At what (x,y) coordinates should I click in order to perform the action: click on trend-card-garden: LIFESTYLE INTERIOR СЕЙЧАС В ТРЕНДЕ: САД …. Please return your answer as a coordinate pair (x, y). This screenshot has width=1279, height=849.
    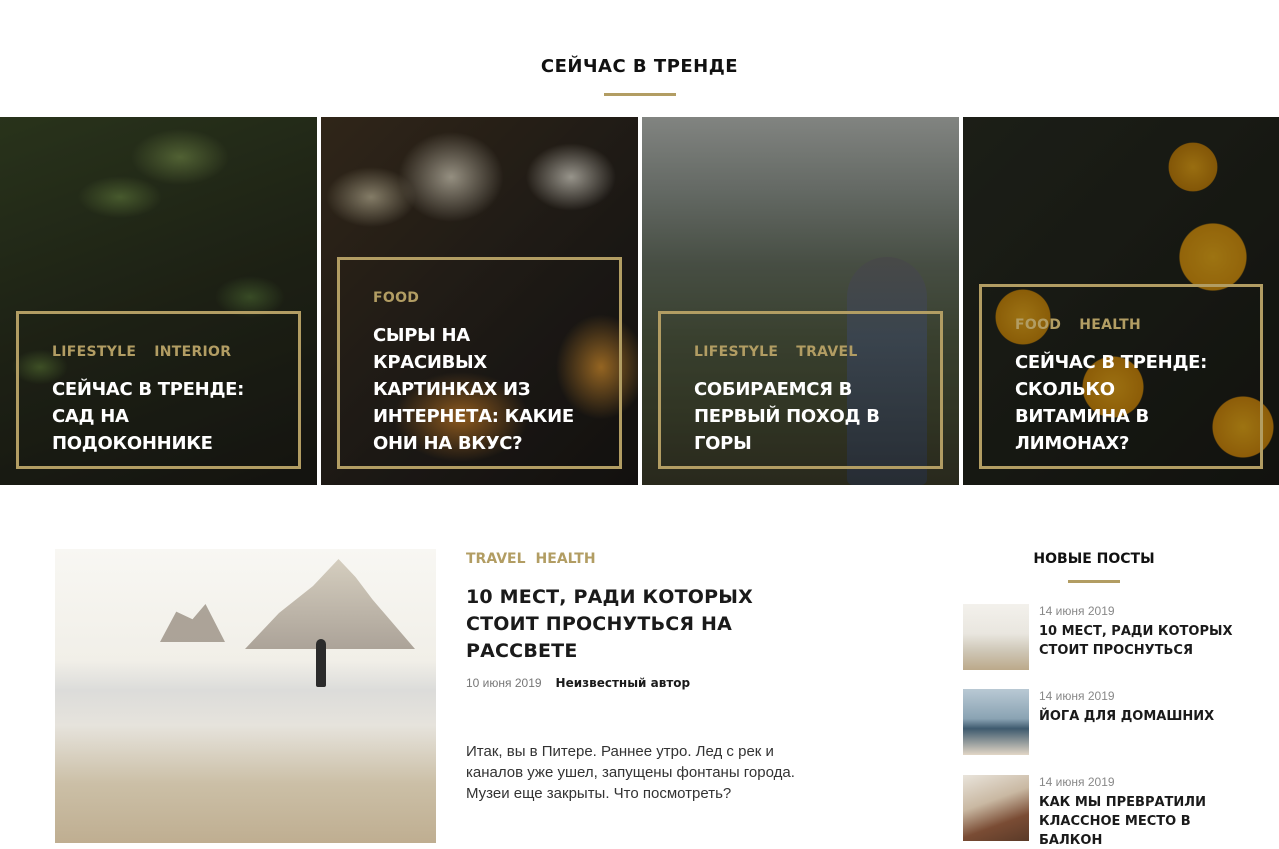
    Looking at the image, I should click on (158, 301).